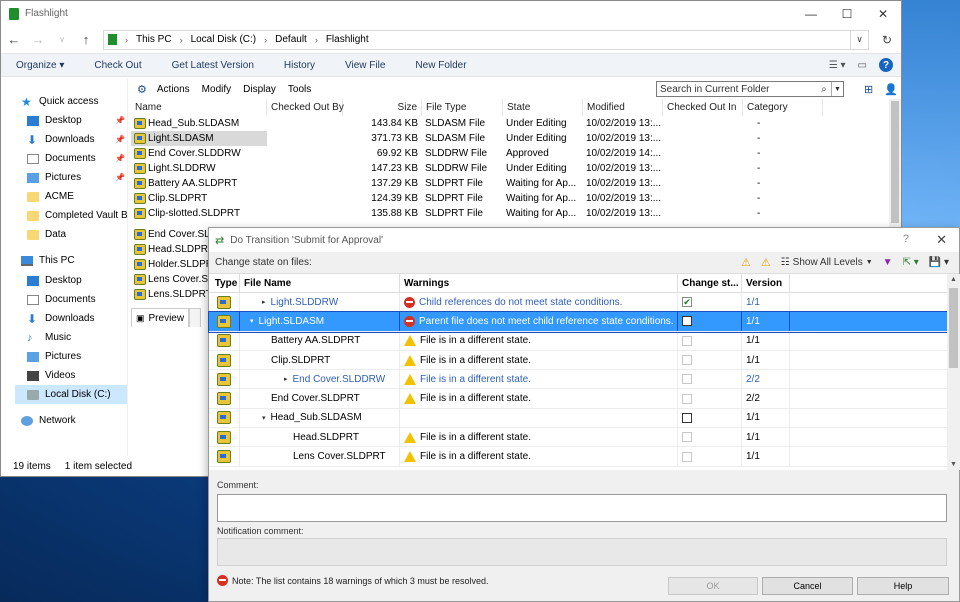 Image resolution: width=960 pixels, height=602 pixels. What do you see at coordinates (766, 283) in the screenshot?
I see `col-version: Version` at bounding box center [766, 283].